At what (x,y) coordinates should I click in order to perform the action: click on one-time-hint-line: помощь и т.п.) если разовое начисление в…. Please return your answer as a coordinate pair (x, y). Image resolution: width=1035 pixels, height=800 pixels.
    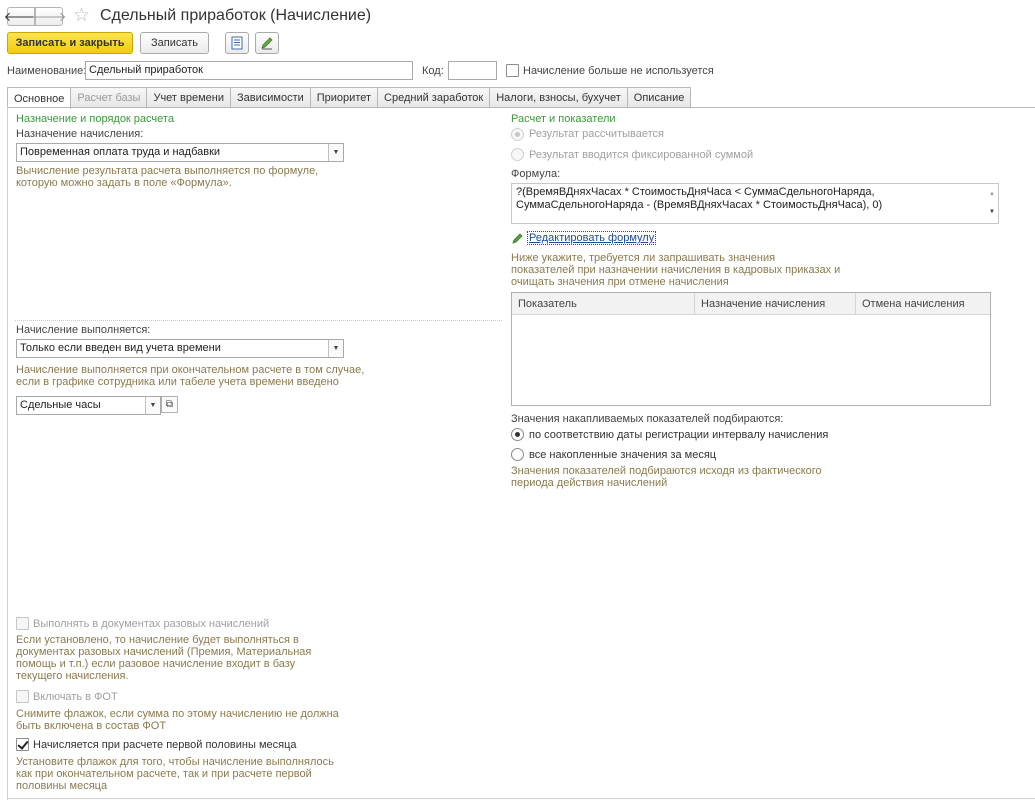
    Looking at the image, I should click on (156, 664).